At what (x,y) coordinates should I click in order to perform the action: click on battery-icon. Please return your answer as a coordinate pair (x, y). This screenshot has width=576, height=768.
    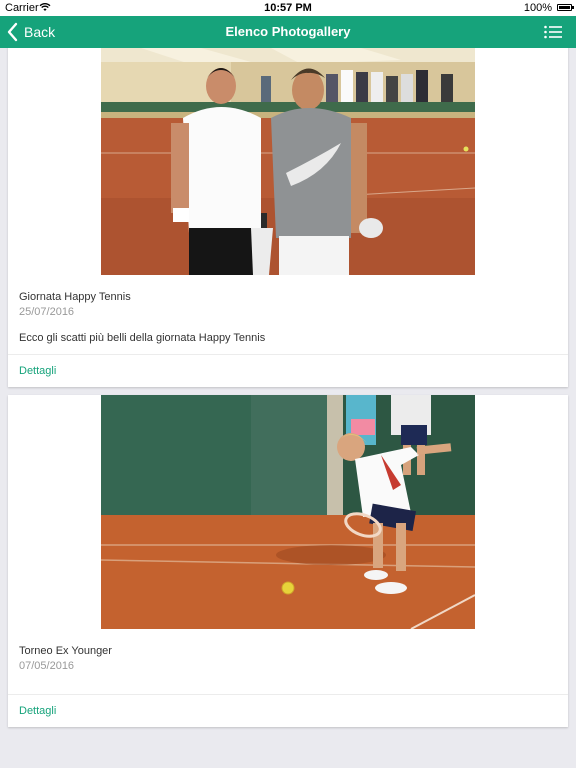
    Looking at the image, I should click on (565, 7).